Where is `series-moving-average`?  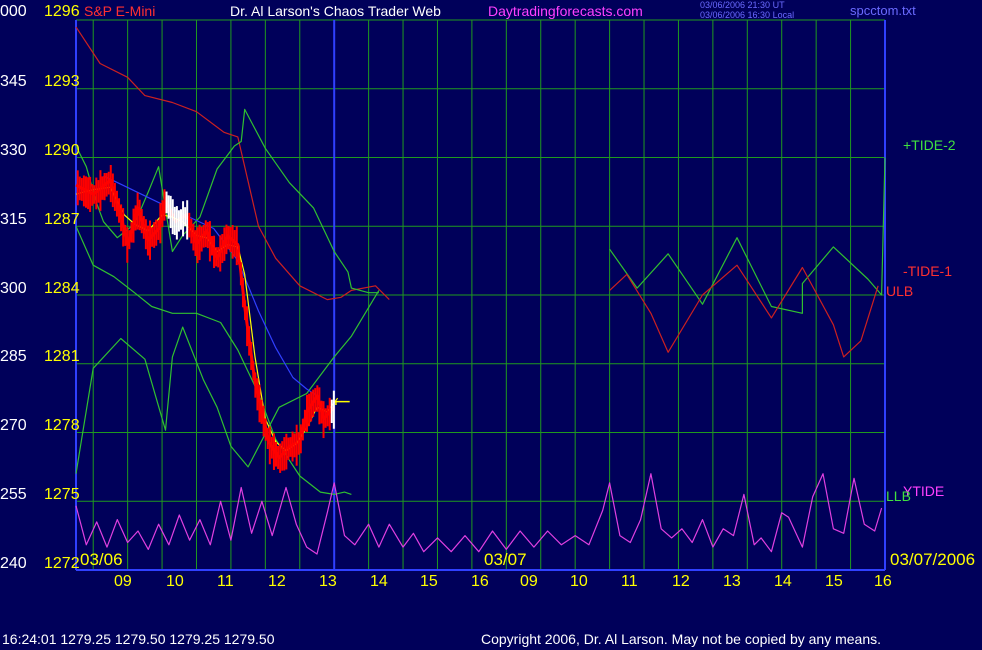 series-moving-average is located at coordinates (207, 319).